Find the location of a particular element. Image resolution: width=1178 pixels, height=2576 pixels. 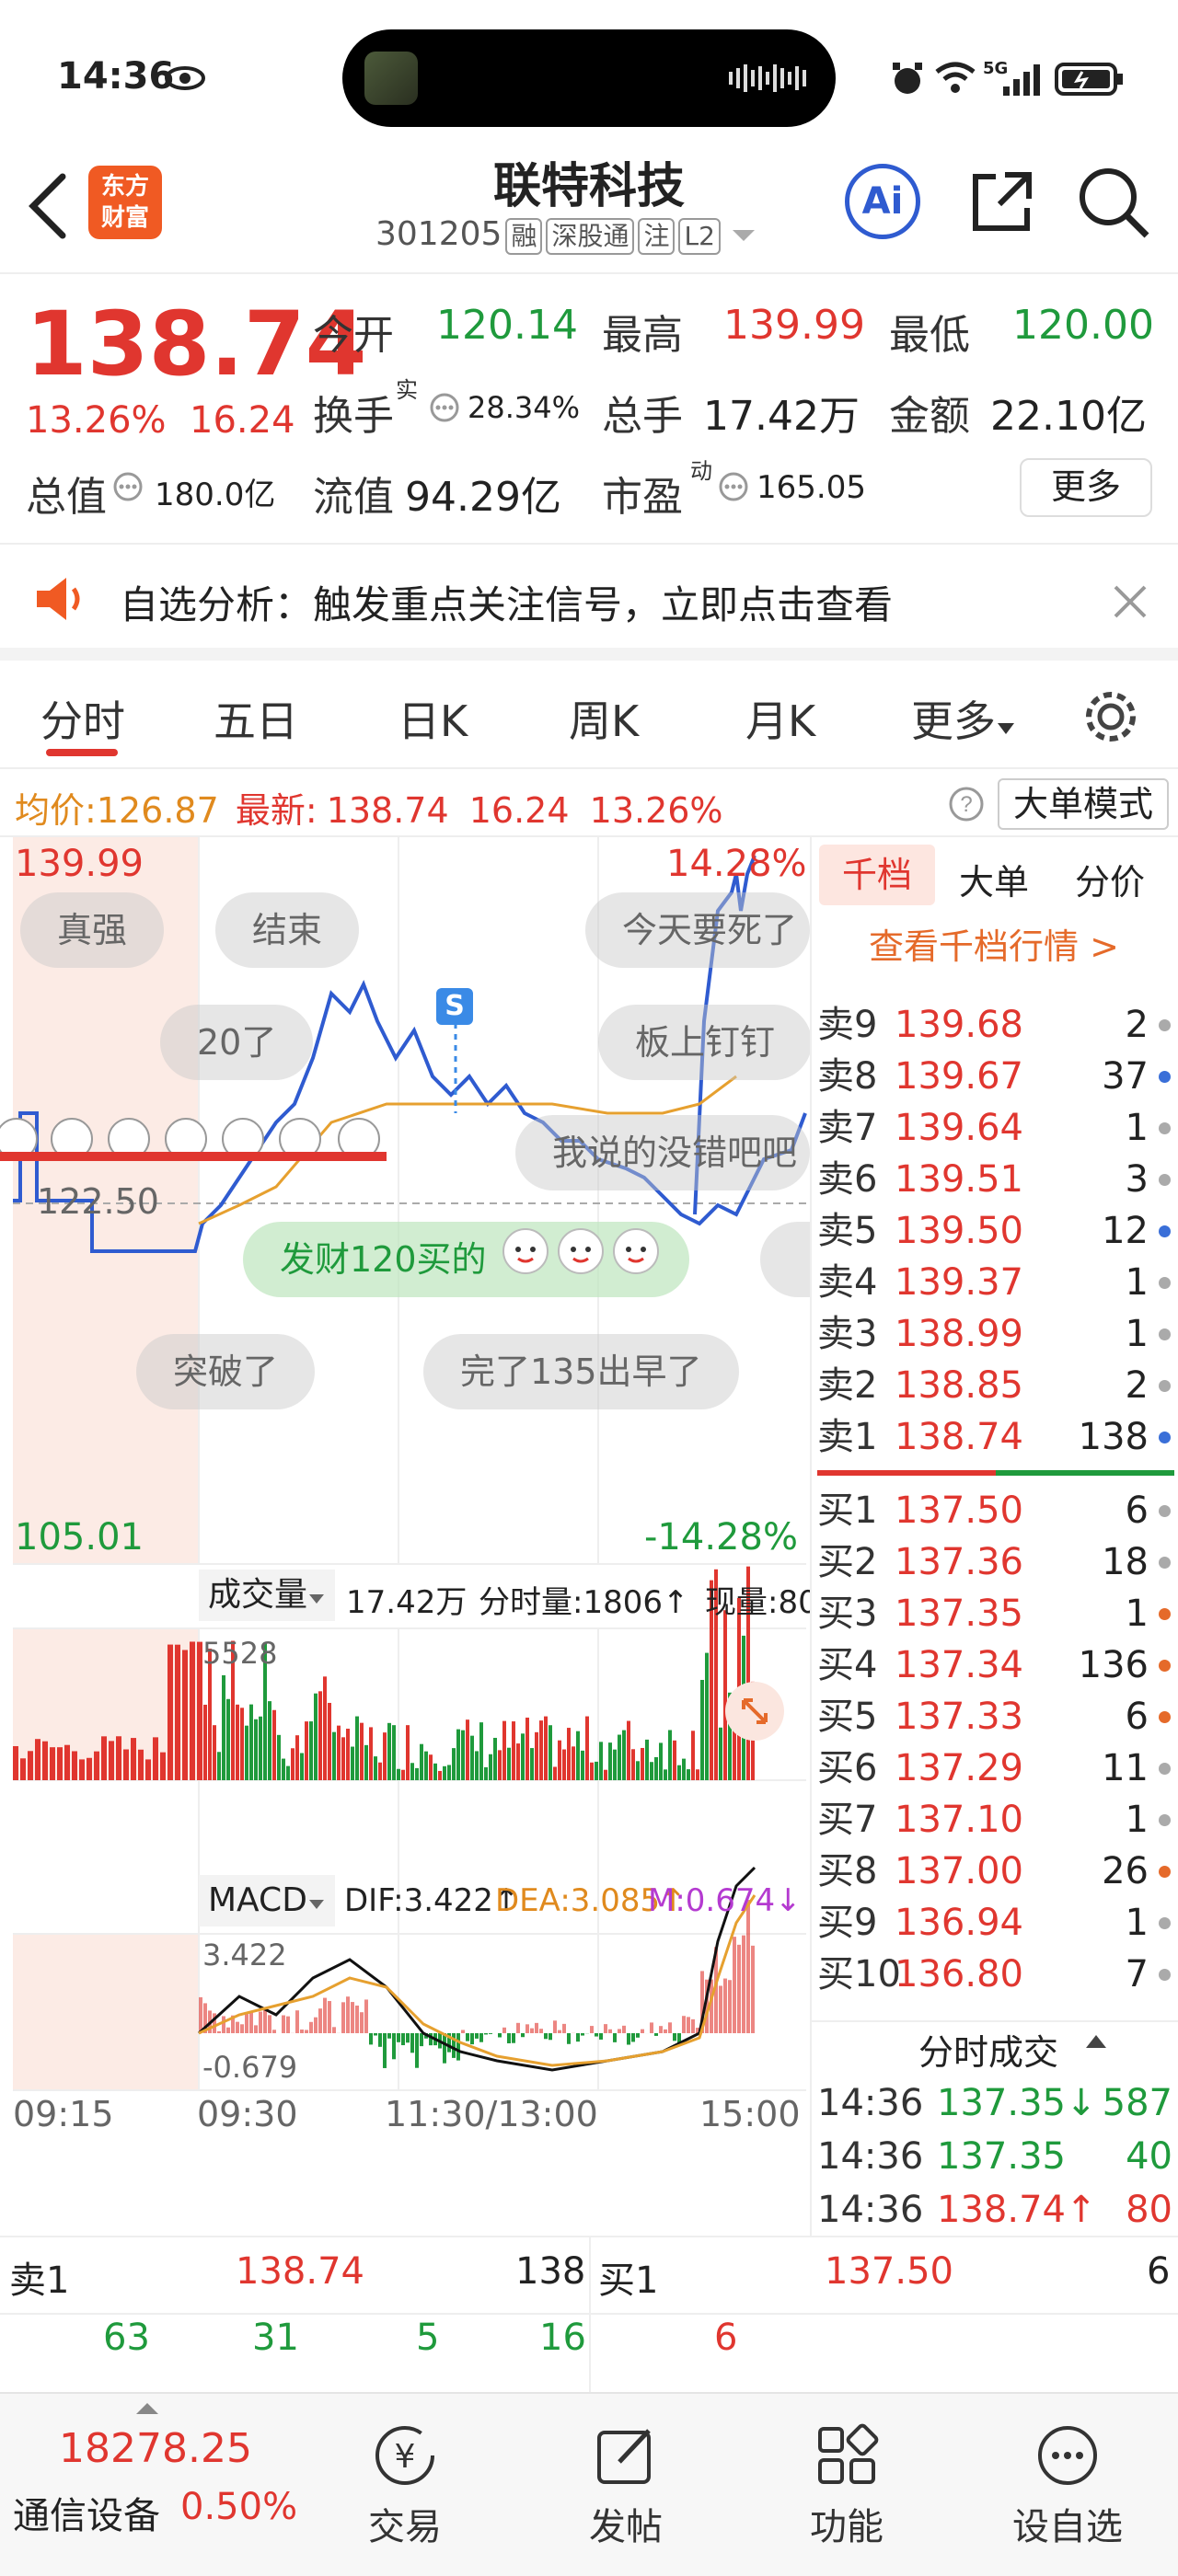

ask-row: 卖6 139.51 3 is located at coordinates (995, 1179).